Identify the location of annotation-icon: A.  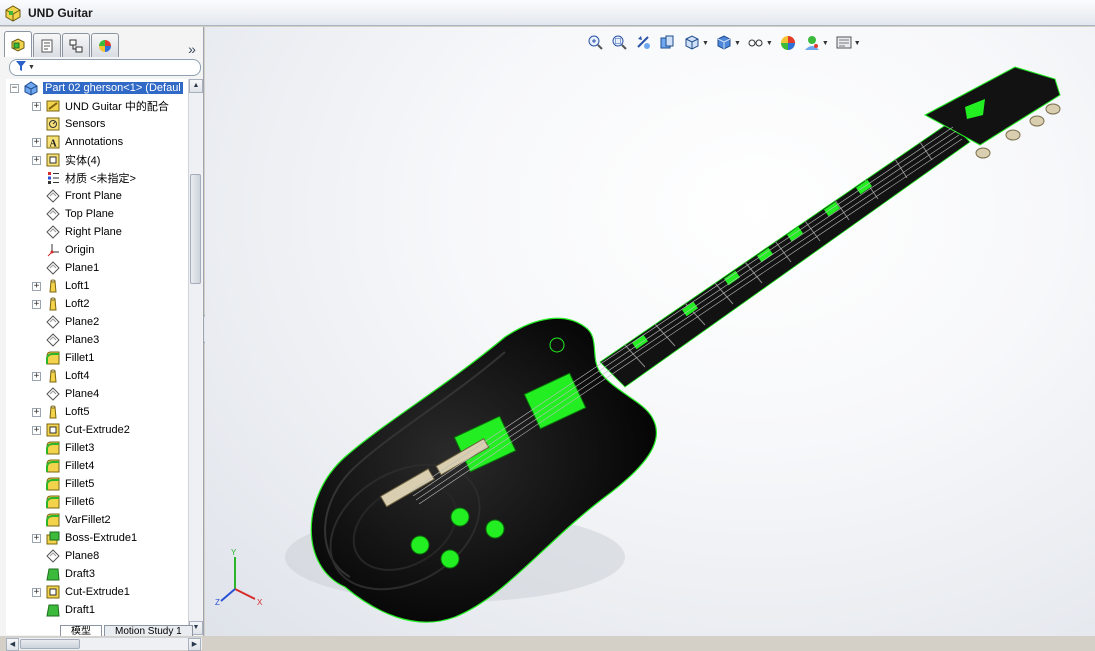
(53, 142).